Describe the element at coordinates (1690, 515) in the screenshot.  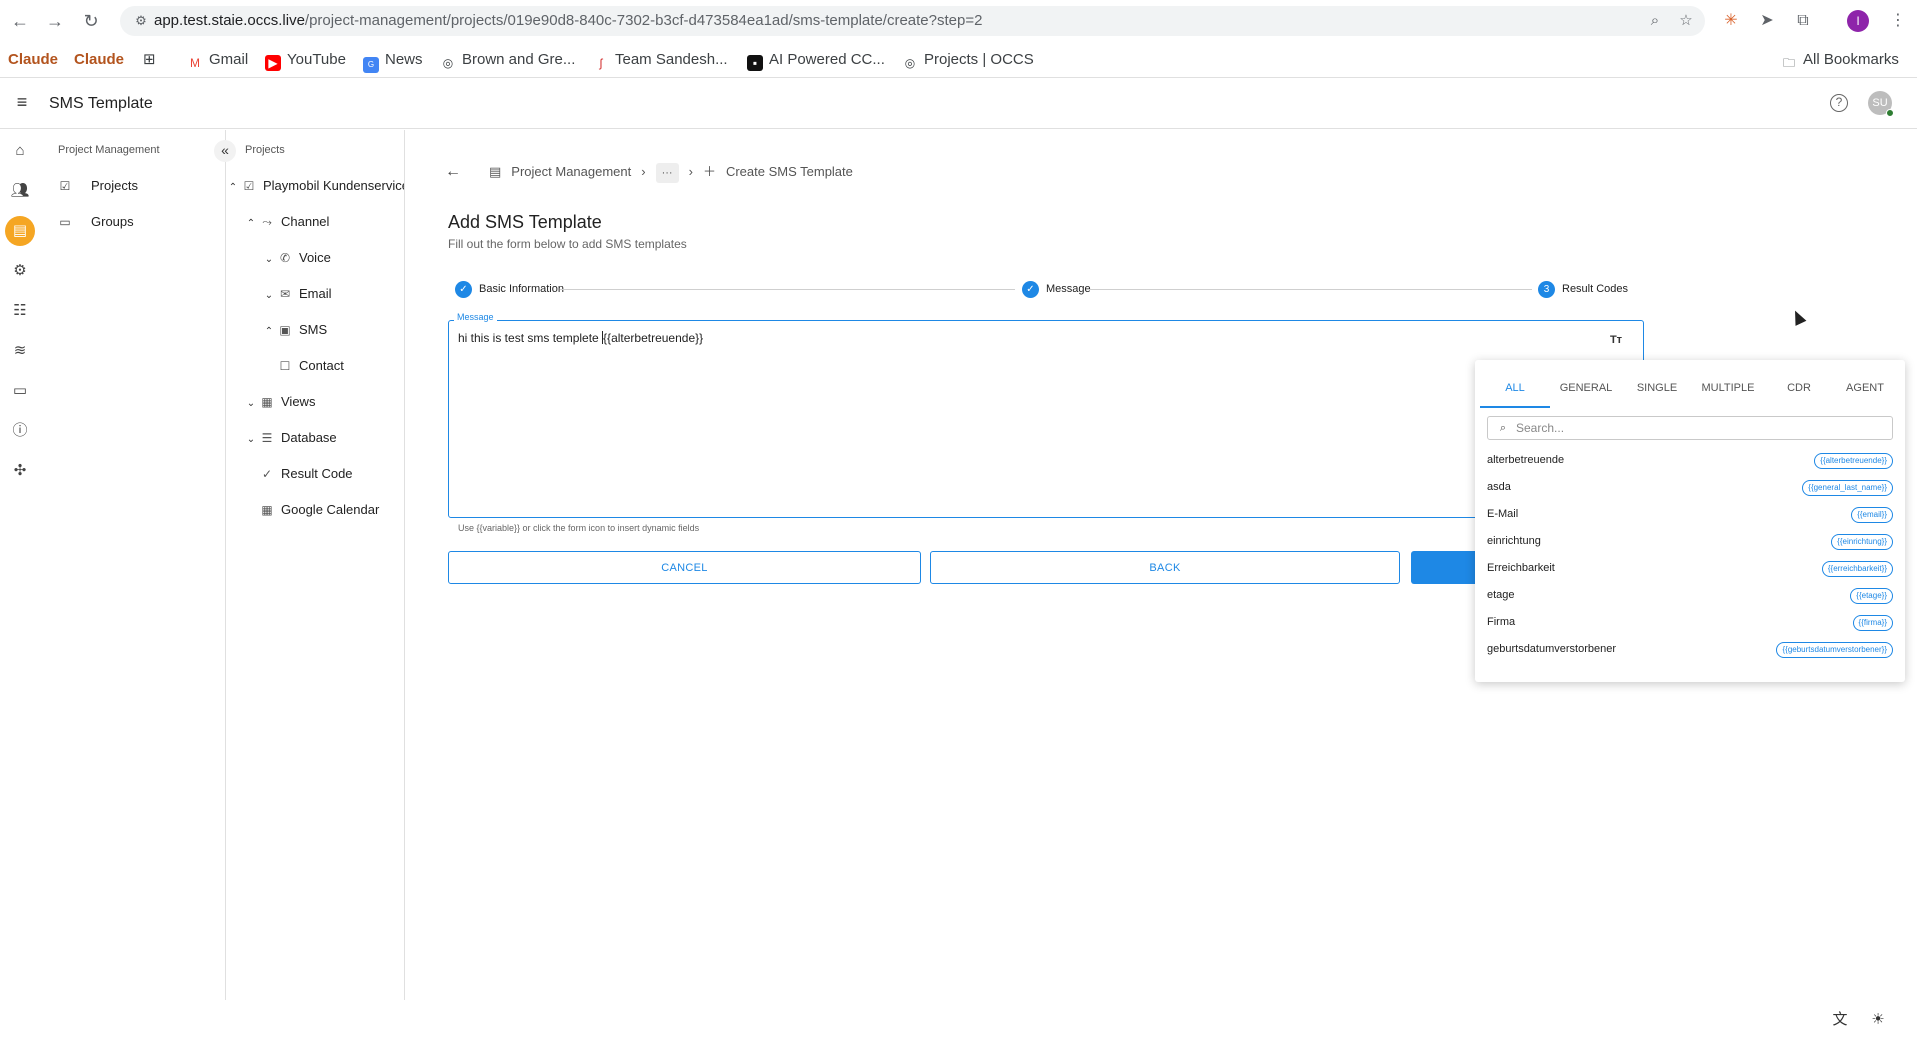
I see `variable-row: E-Mail {{email}}` at that location.